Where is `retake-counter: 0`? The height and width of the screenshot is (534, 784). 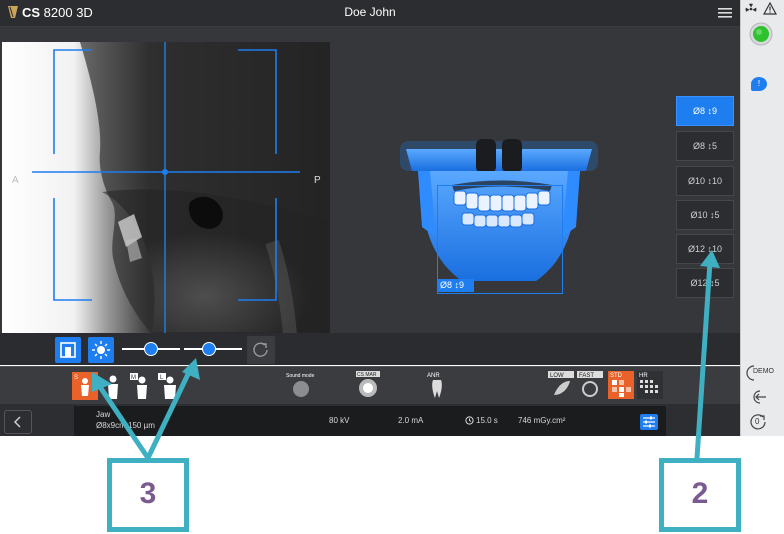 retake-counter: 0 is located at coordinates (758, 422).